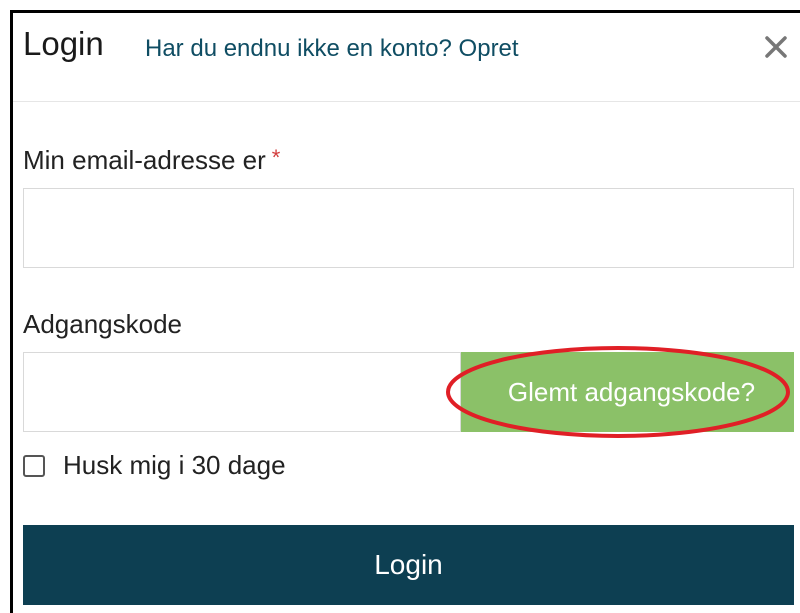 The height and width of the screenshot is (613, 800). What do you see at coordinates (276, 157) in the screenshot?
I see `required-marker: *` at bounding box center [276, 157].